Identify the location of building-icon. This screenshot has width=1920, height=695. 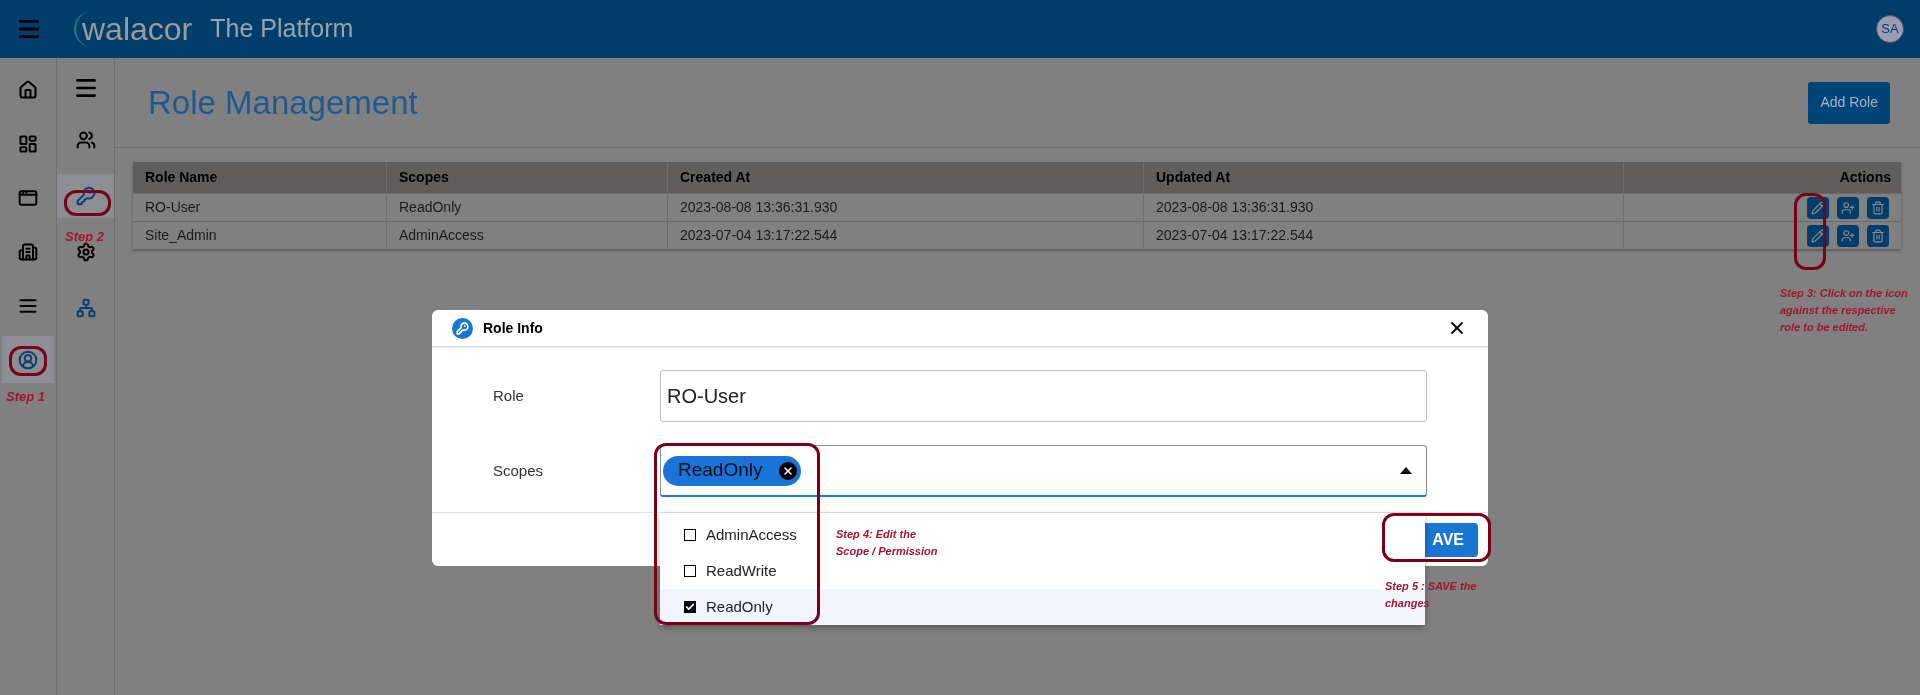
(28, 251).